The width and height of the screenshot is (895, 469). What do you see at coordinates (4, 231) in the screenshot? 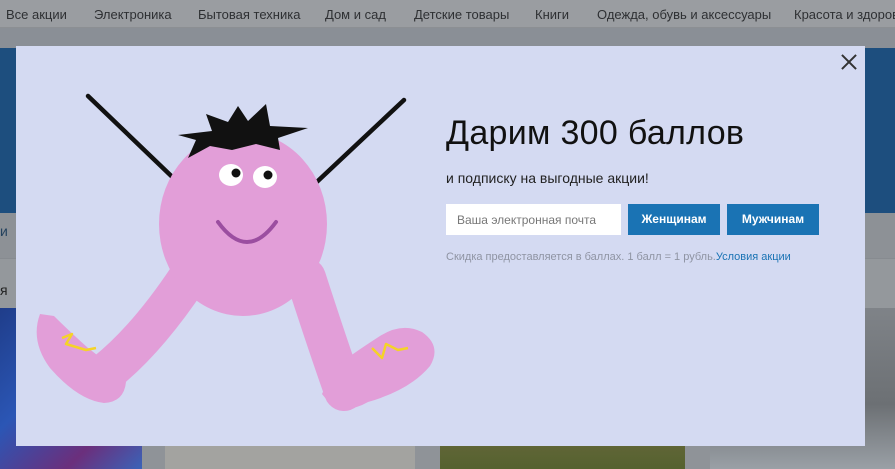
I see `background-strip-text: и` at bounding box center [4, 231].